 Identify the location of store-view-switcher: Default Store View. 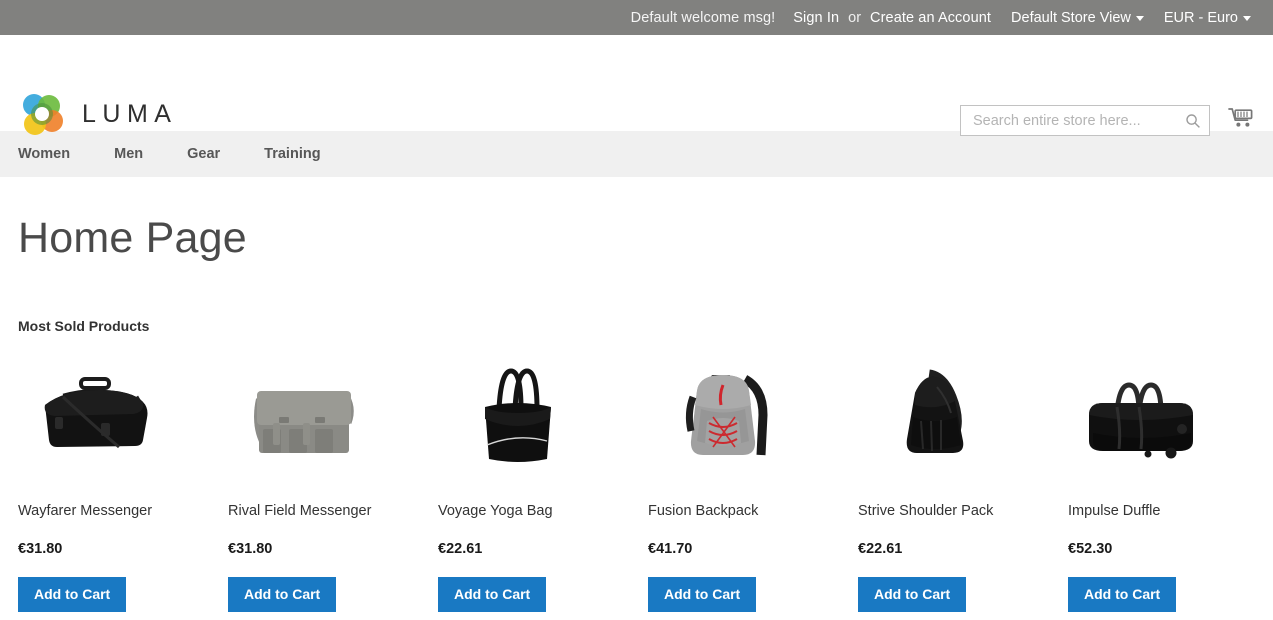
(1077, 18).